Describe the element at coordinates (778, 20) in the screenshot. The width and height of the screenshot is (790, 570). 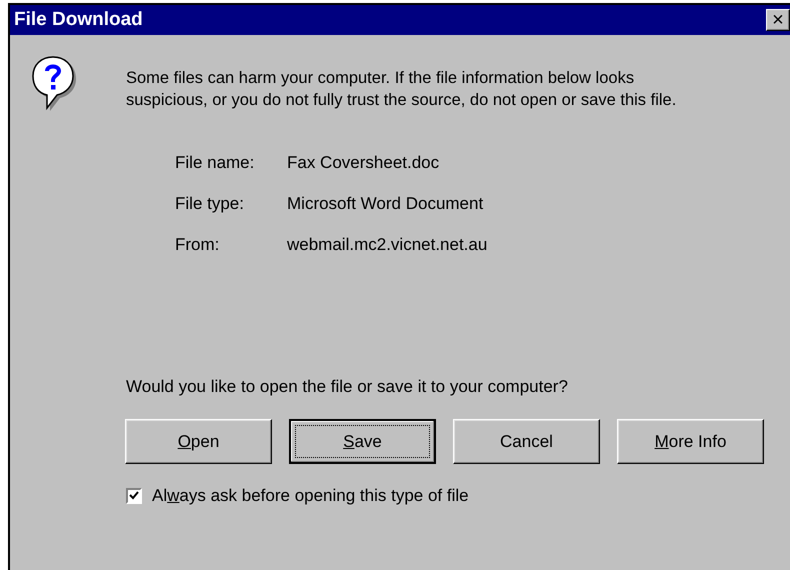
I see `close-button: ×` at that location.